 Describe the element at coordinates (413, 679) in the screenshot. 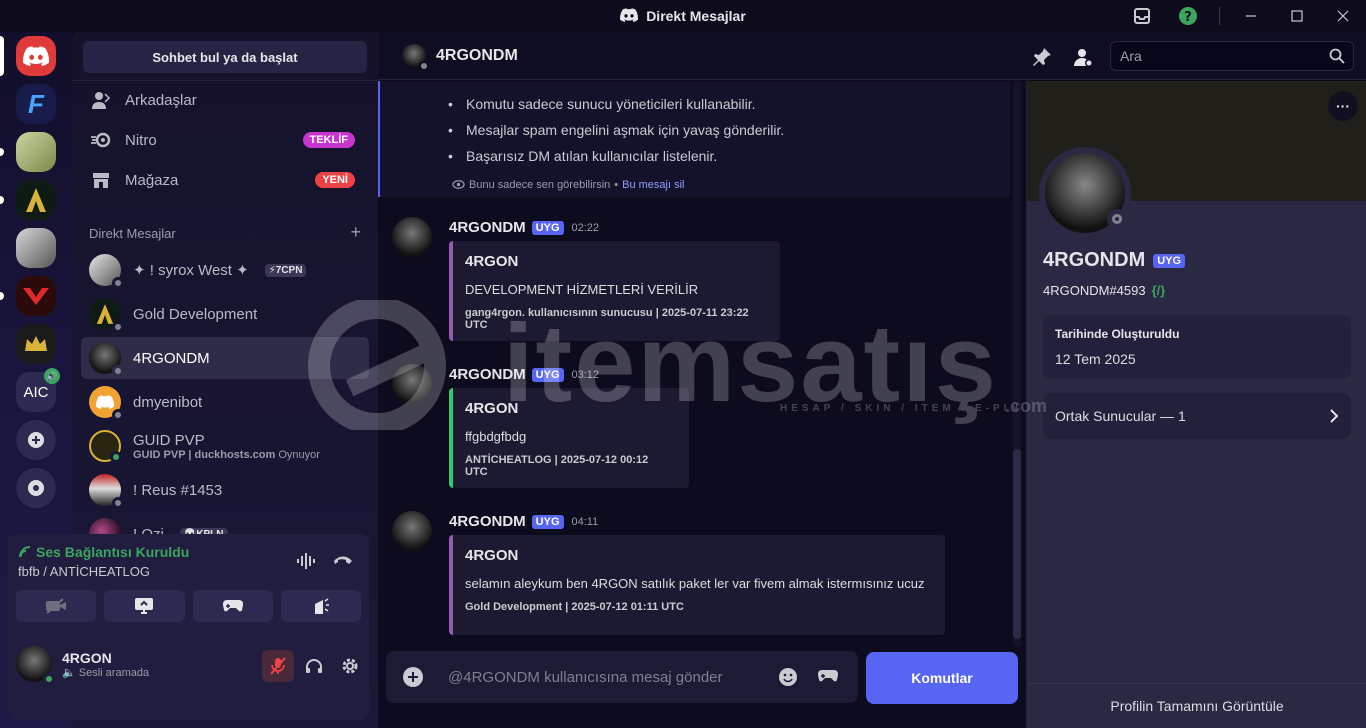

I see `attach-button` at that location.